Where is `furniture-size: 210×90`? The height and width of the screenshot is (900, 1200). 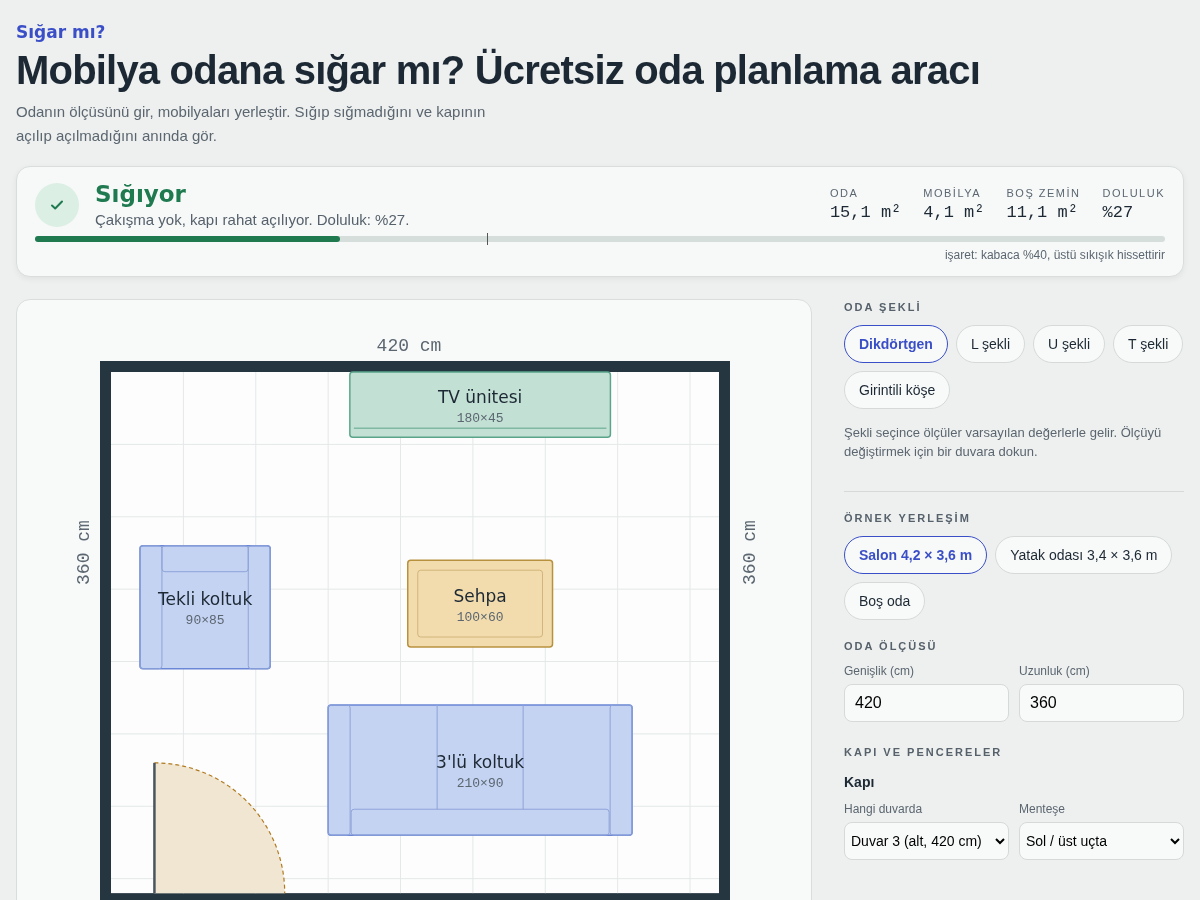
furniture-size: 210×90 is located at coordinates (480, 784).